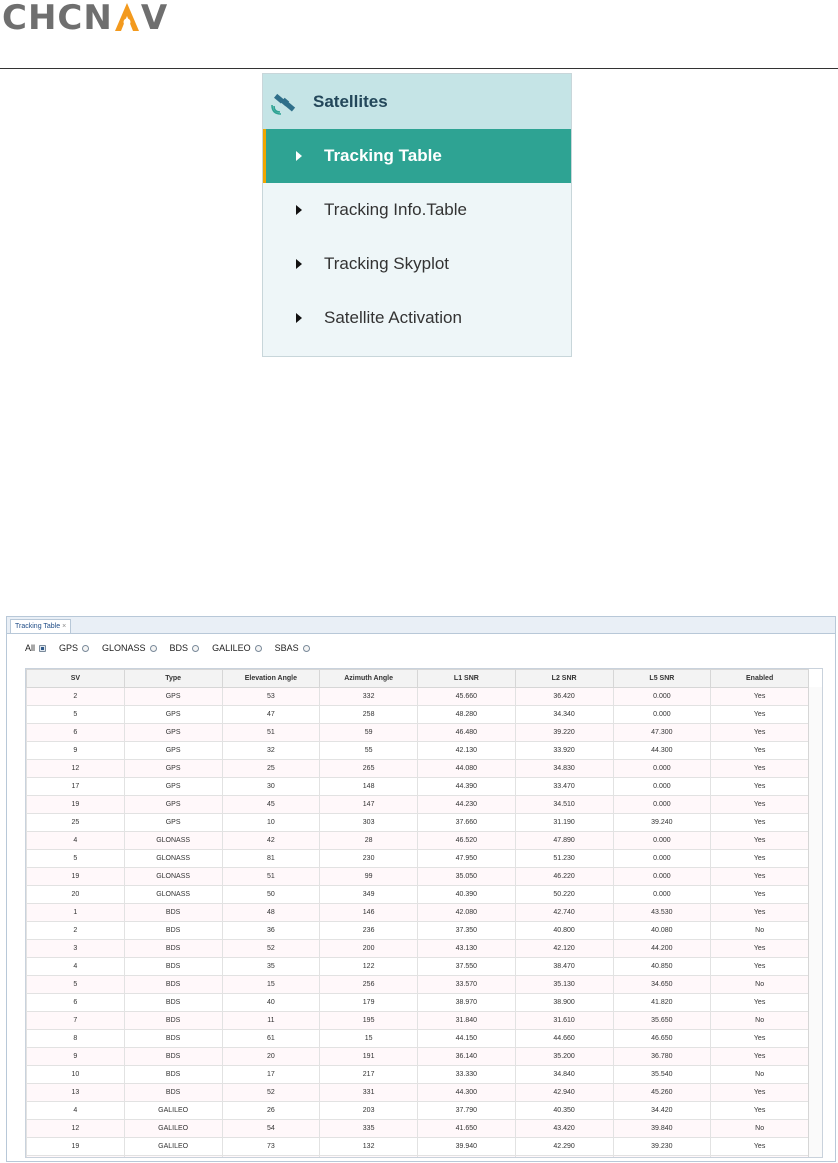 This screenshot has height=1163, width=838. Describe the element at coordinates (417, 1092) in the screenshot. I see `table-row: 13 BDS 52 331 44.300 42.940 45.260 Yes` at that location.